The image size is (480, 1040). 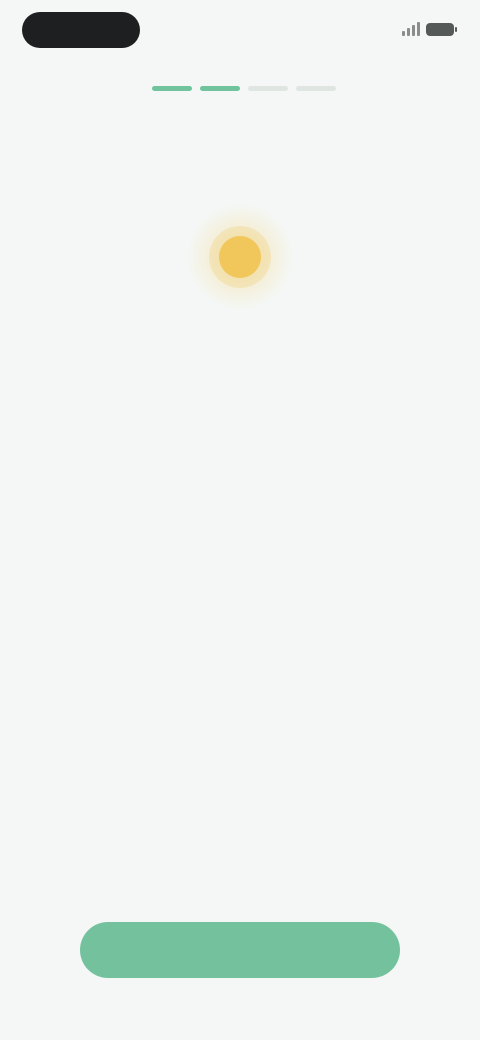 I want to click on status-indicators, so click(x=429, y=29).